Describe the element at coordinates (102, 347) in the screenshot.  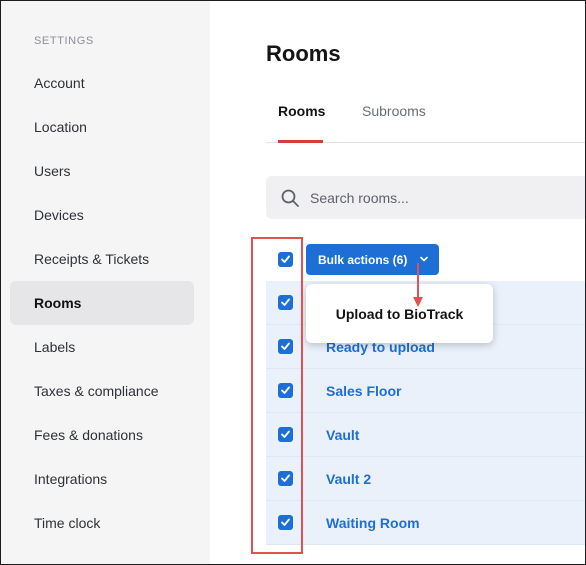
I see `sidebar-item-labels: Labels` at that location.